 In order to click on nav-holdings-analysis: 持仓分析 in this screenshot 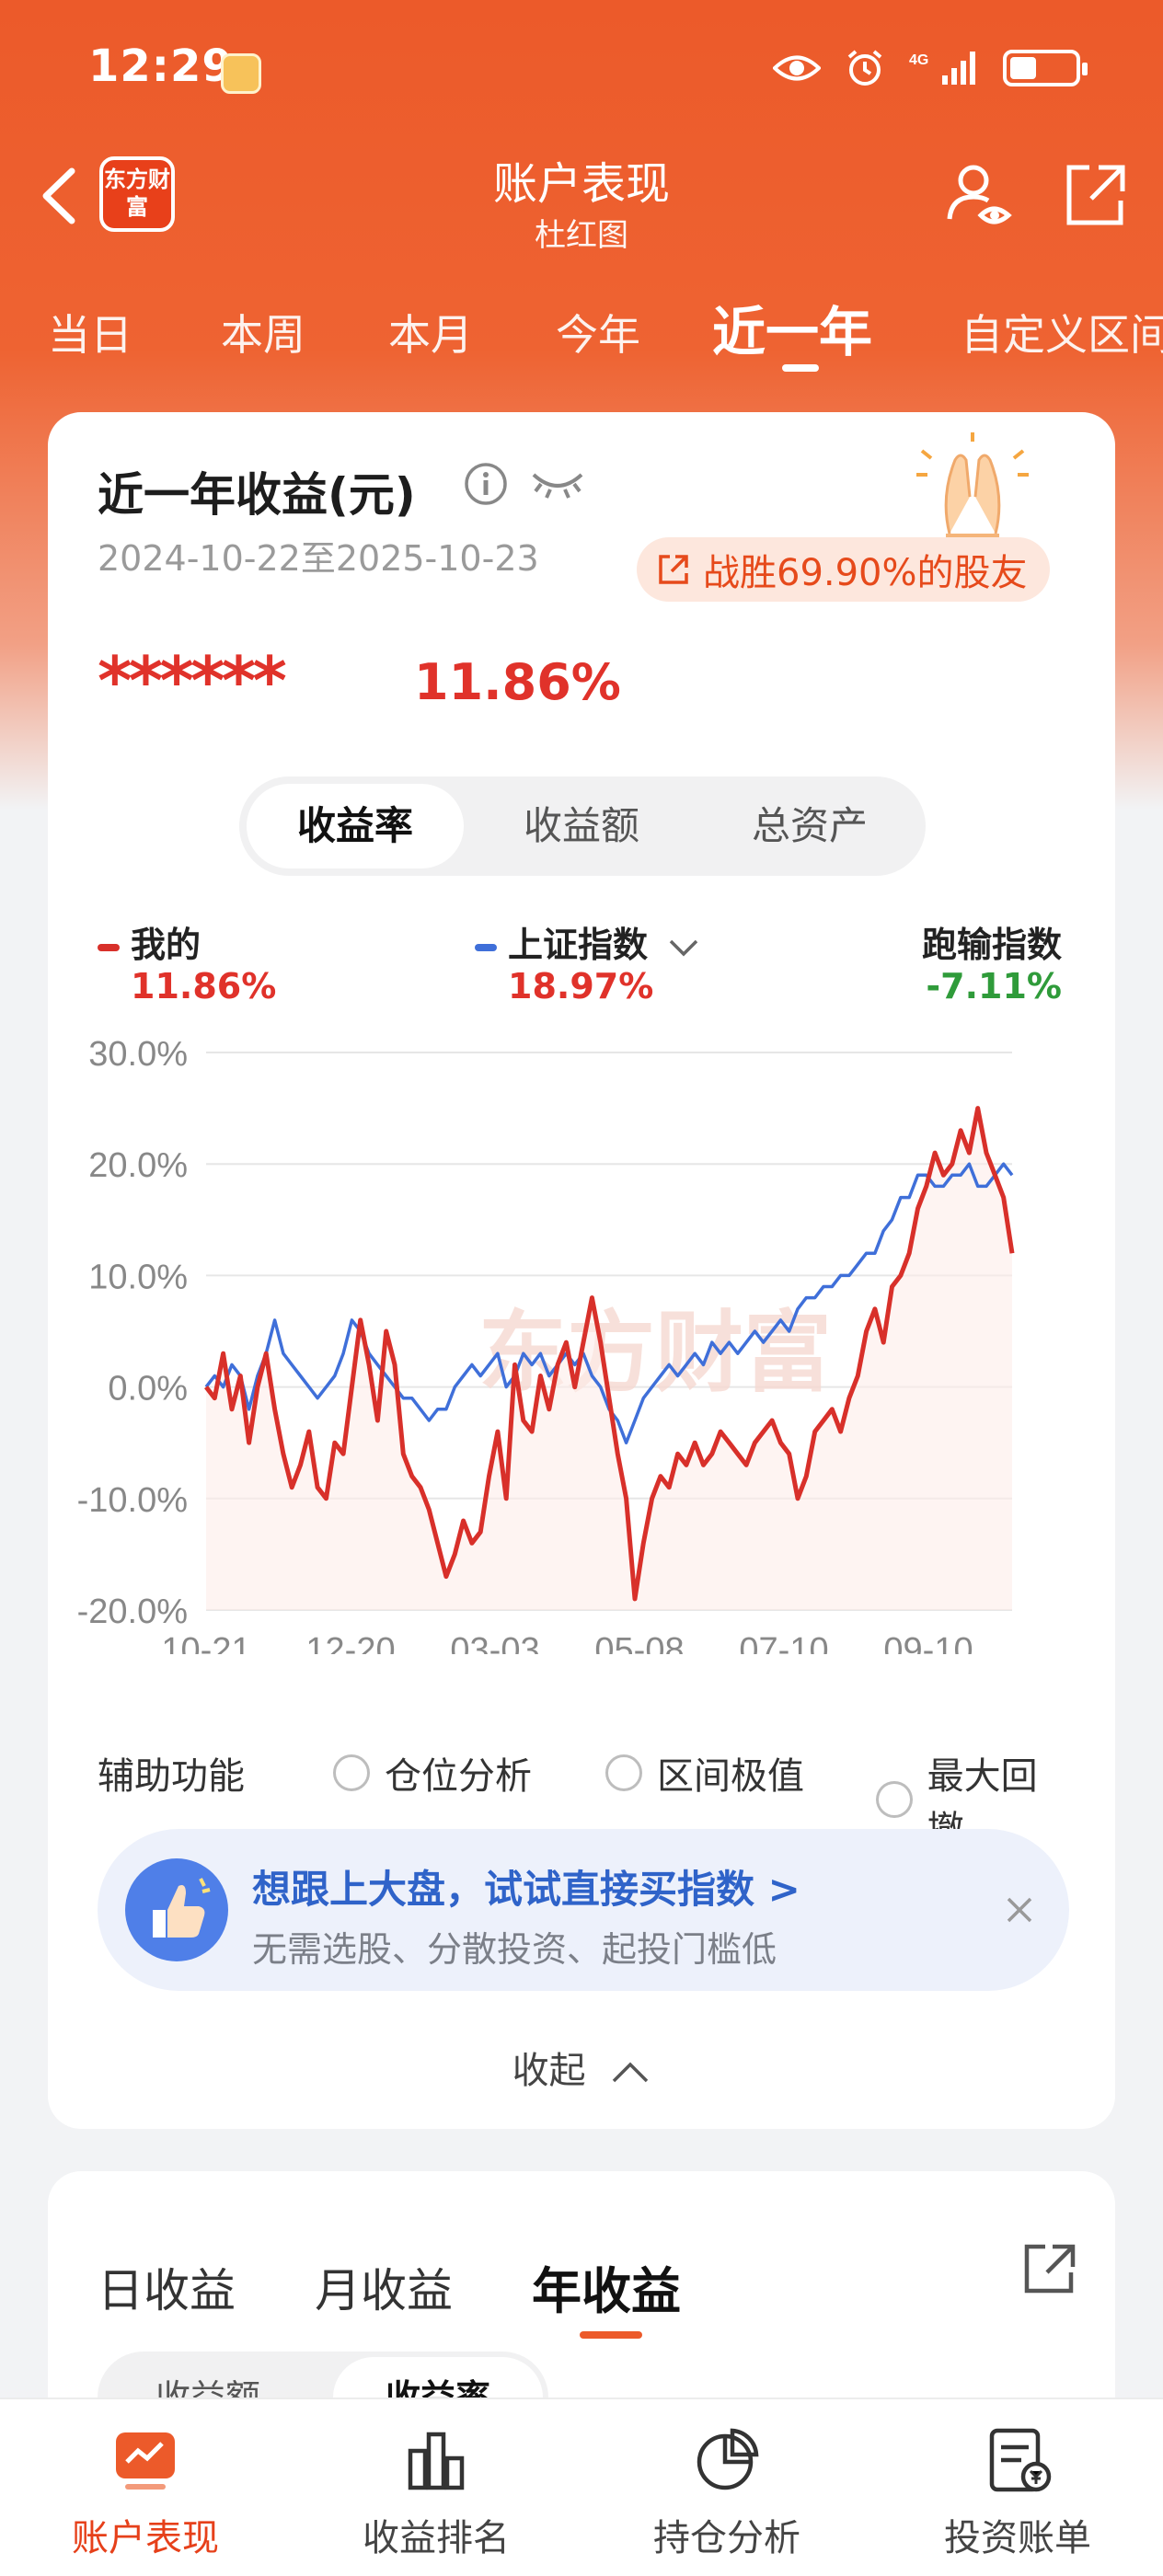, I will do `click(727, 2487)`.